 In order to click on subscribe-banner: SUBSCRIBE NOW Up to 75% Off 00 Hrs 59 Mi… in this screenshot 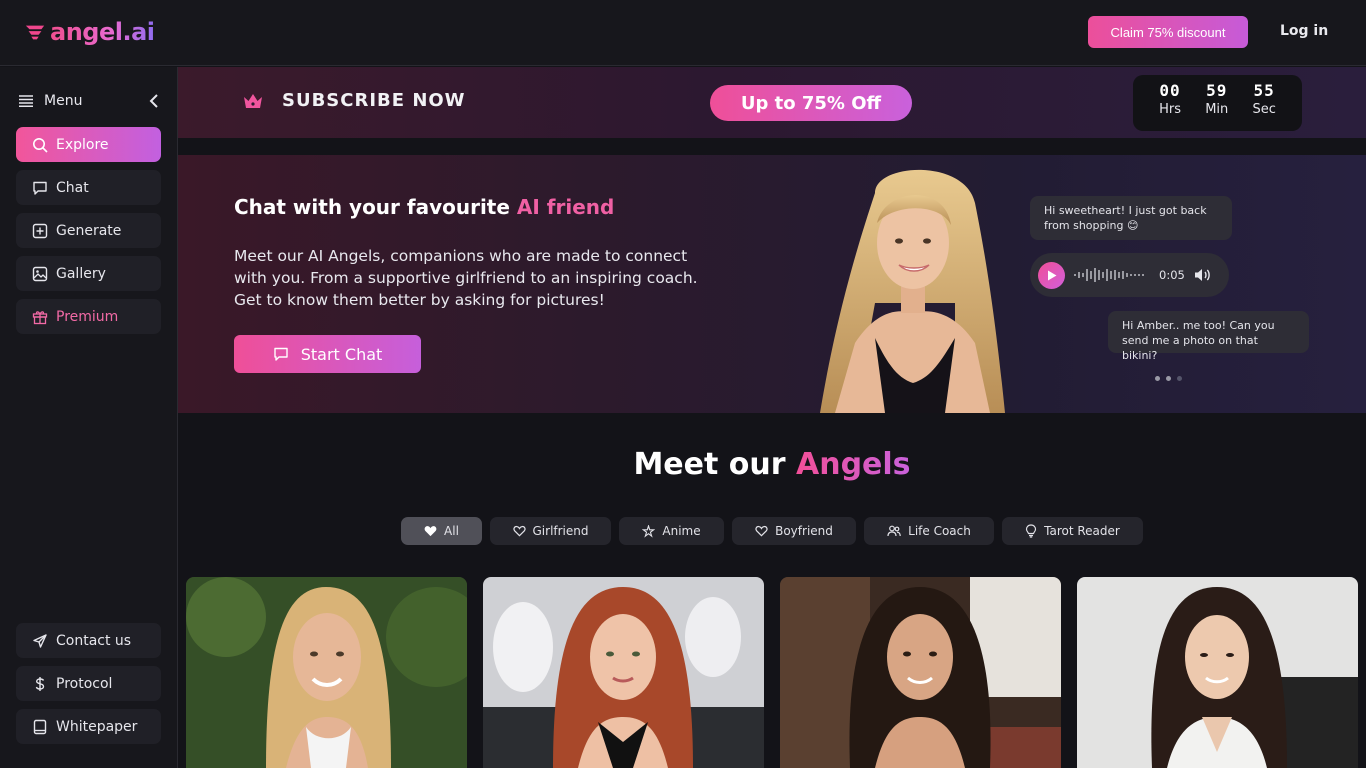, I will do `click(772, 102)`.